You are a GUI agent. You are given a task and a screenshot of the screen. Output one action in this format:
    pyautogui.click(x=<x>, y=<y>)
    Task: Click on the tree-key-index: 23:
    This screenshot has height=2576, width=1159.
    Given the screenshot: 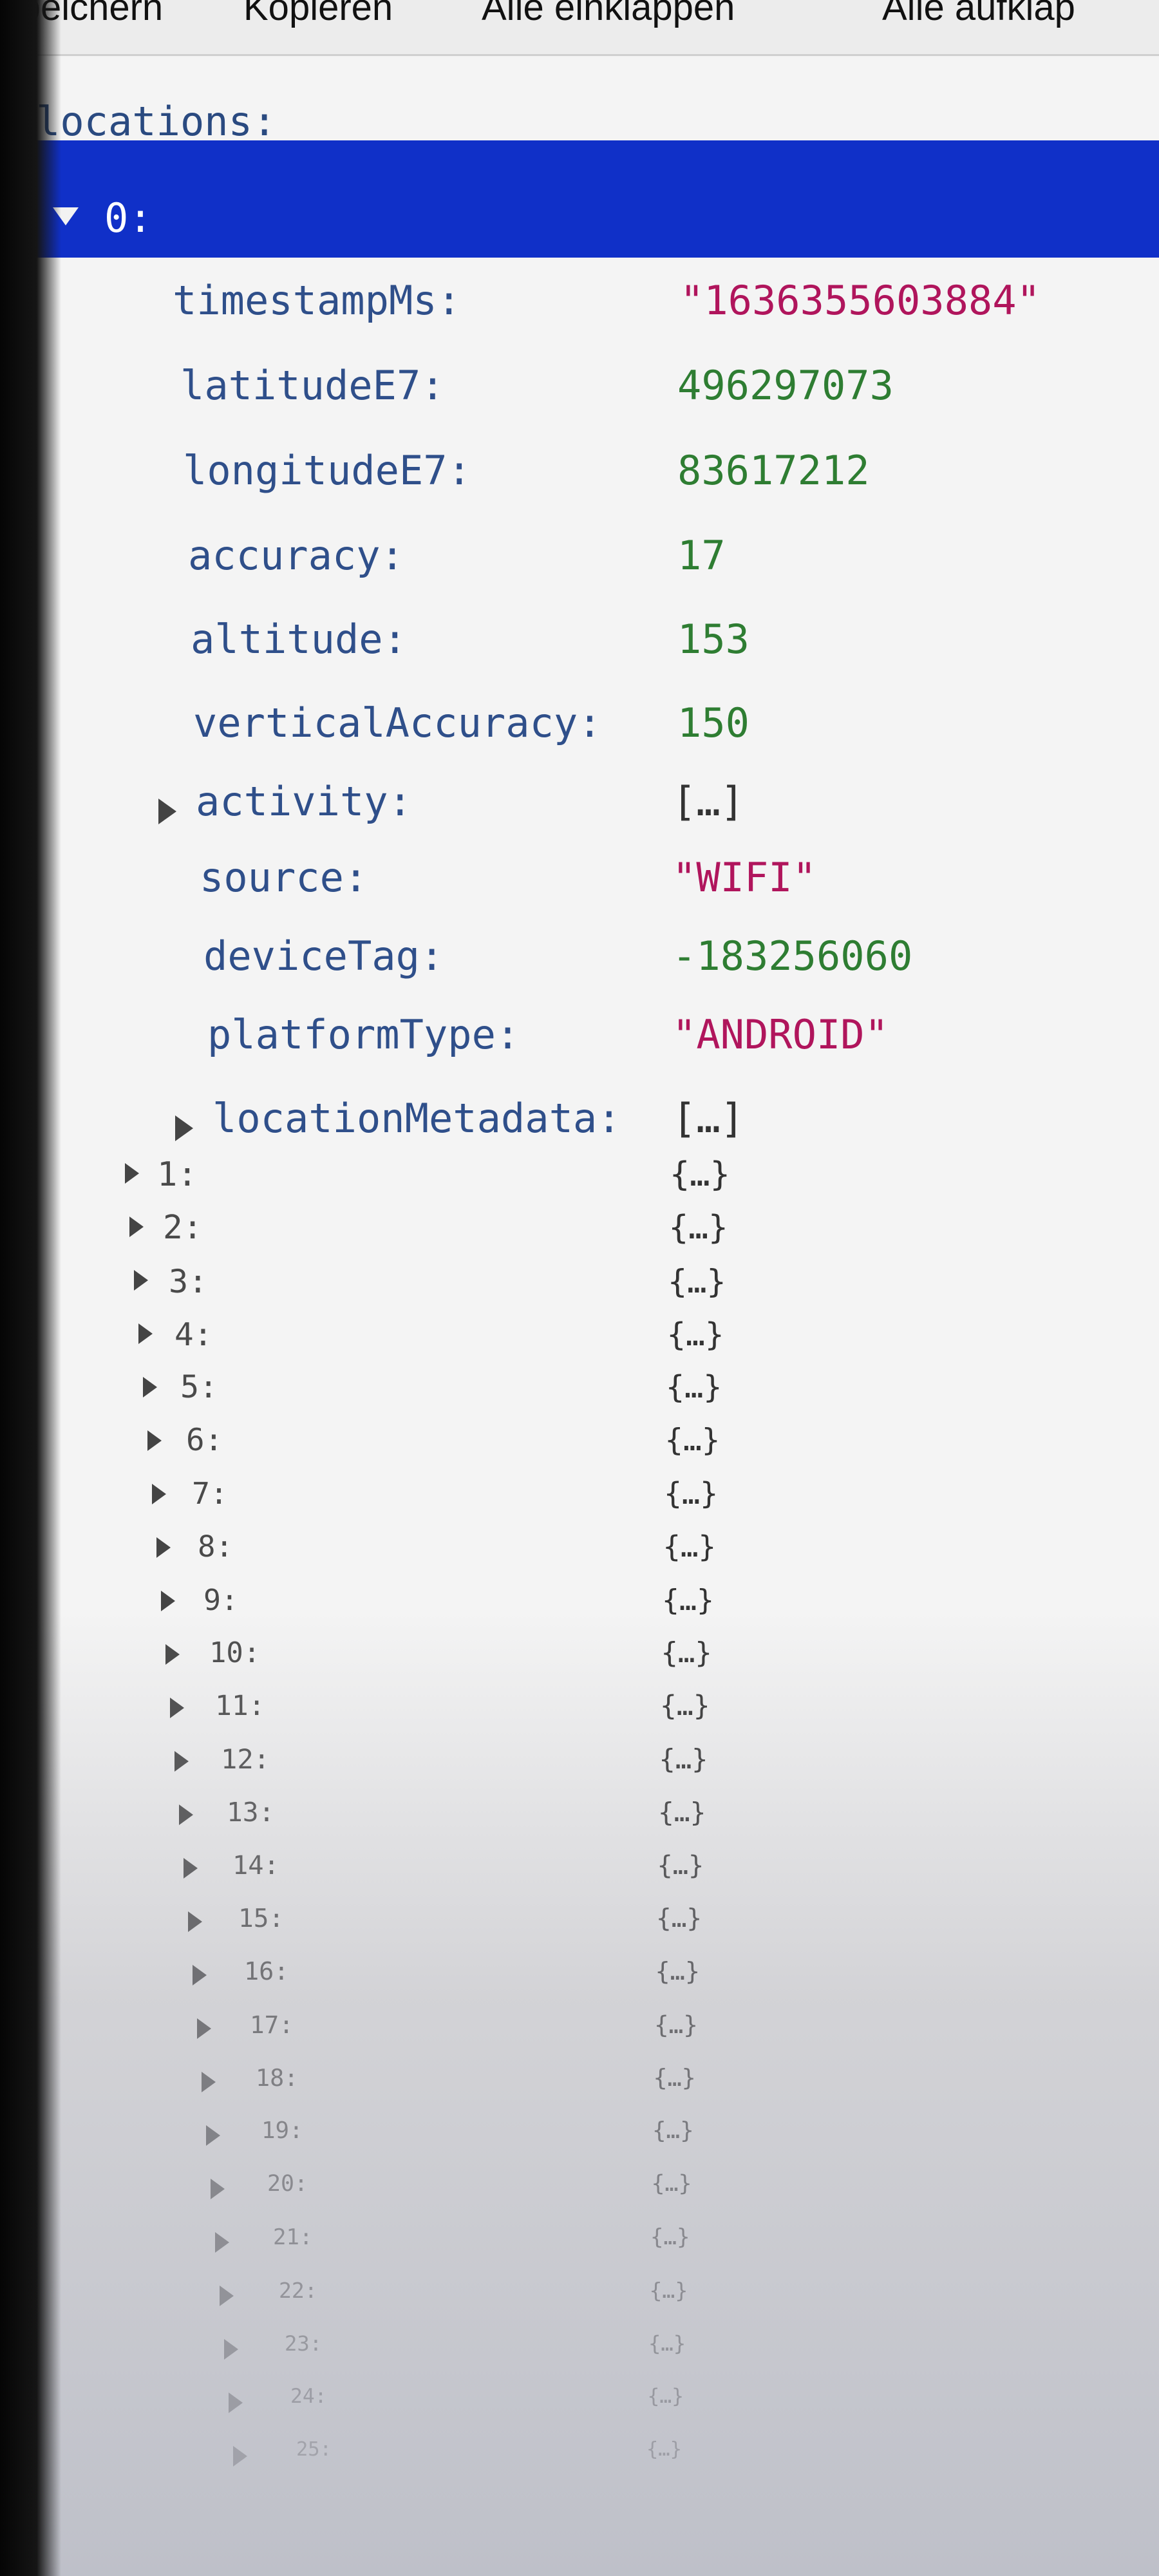 What is the action you would take?
    pyautogui.click(x=304, y=2343)
    